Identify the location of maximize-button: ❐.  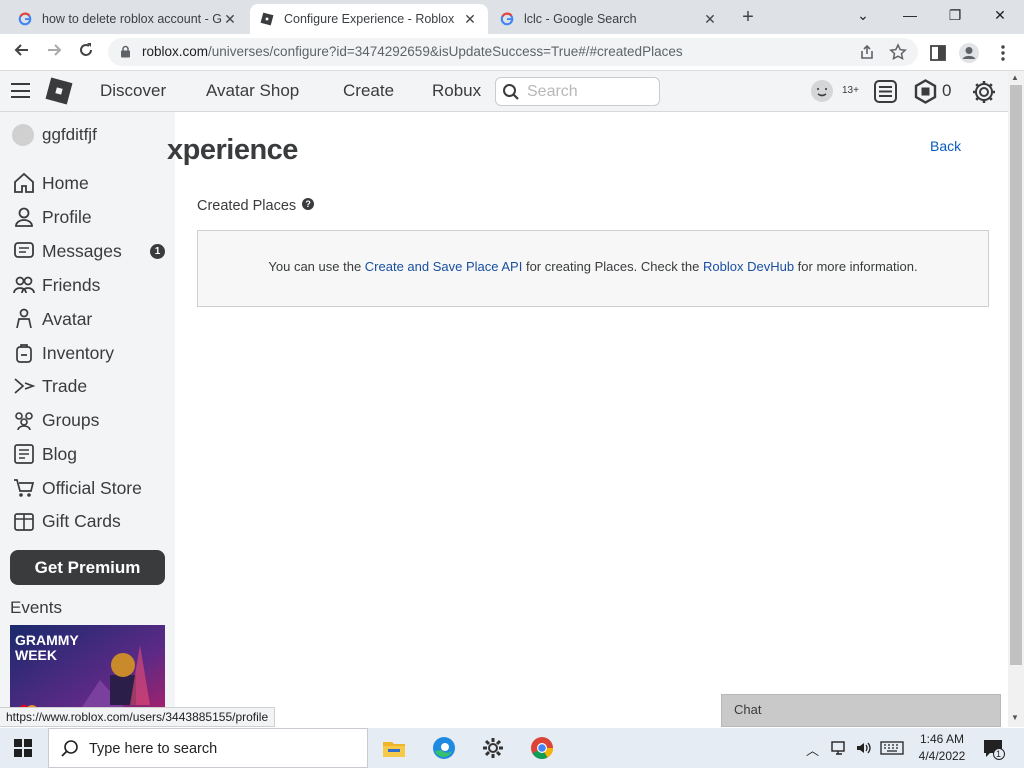
(955, 15).